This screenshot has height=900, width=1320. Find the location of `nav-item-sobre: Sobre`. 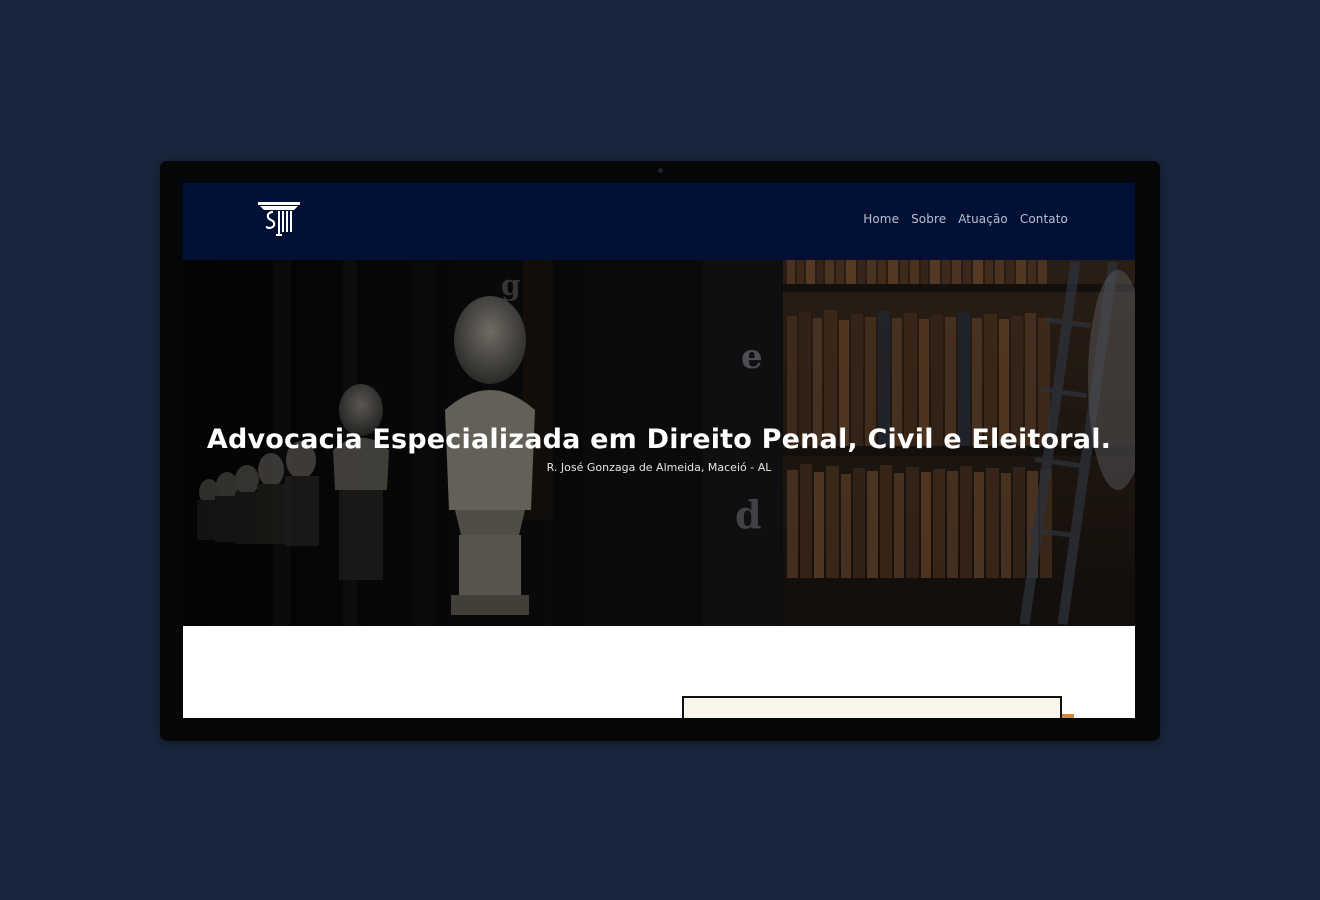

nav-item-sobre: Sobre is located at coordinates (928, 219).